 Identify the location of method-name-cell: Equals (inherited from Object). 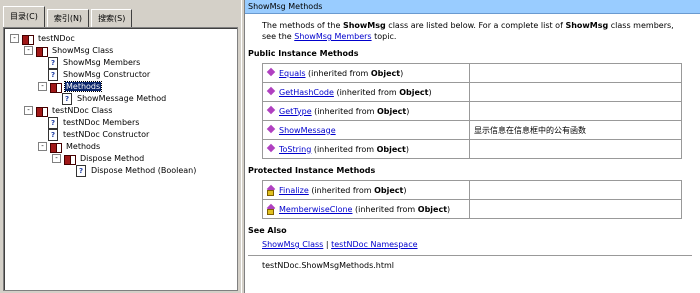
(366, 73).